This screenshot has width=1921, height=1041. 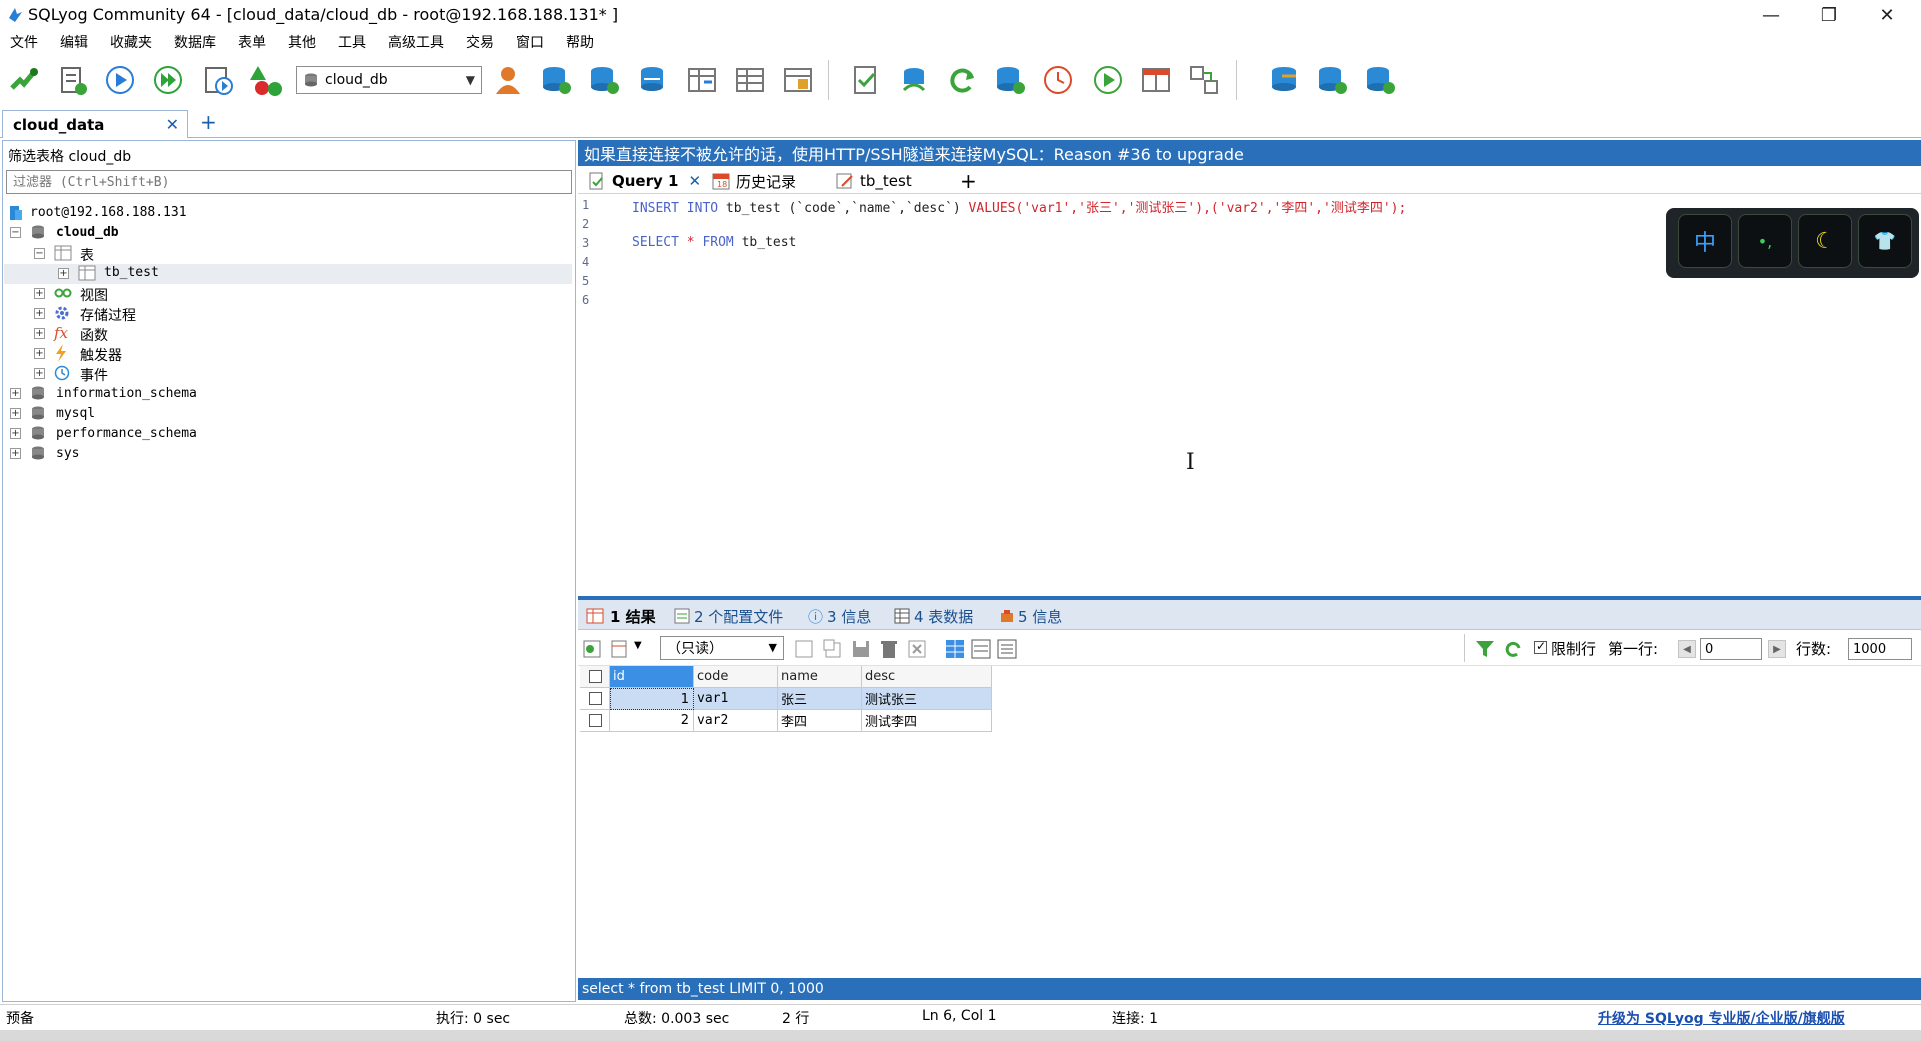 I want to click on data-import-icon, so click(x=1332, y=80).